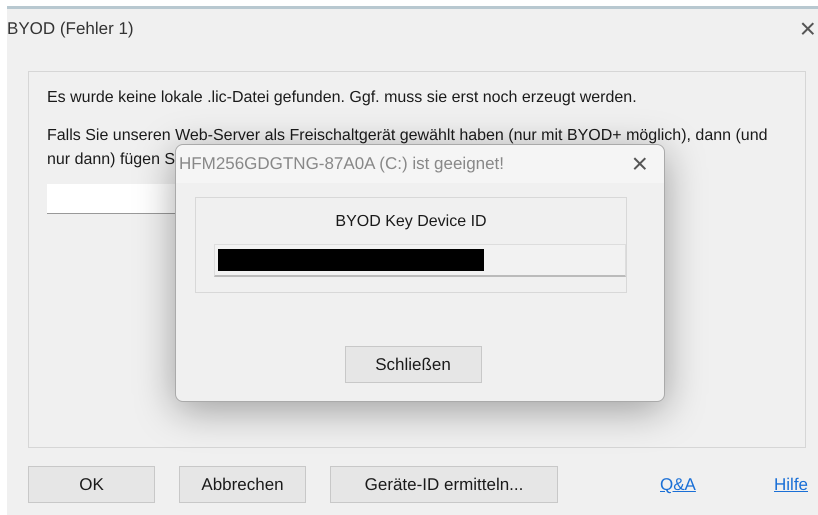 The image size is (818, 515). I want to click on popup-title: HFM256GDGTNG-87A0A (C:) ist geeignet!, so click(341, 164).